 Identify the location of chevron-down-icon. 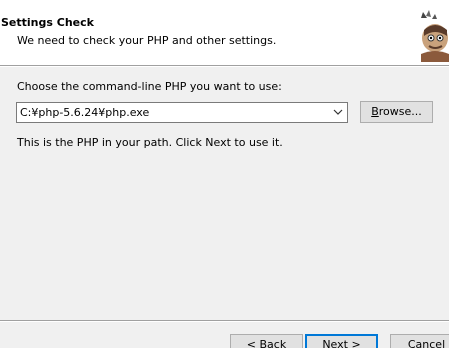
(338, 112).